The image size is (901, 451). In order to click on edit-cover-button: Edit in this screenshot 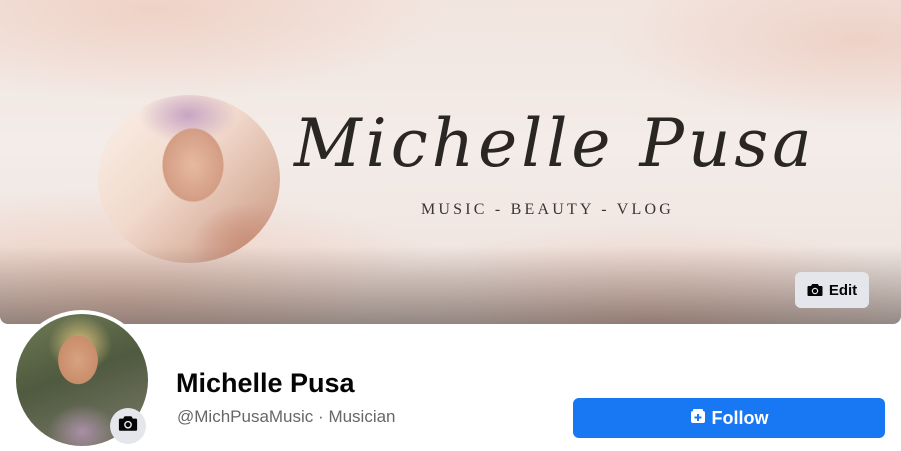, I will do `click(832, 290)`.